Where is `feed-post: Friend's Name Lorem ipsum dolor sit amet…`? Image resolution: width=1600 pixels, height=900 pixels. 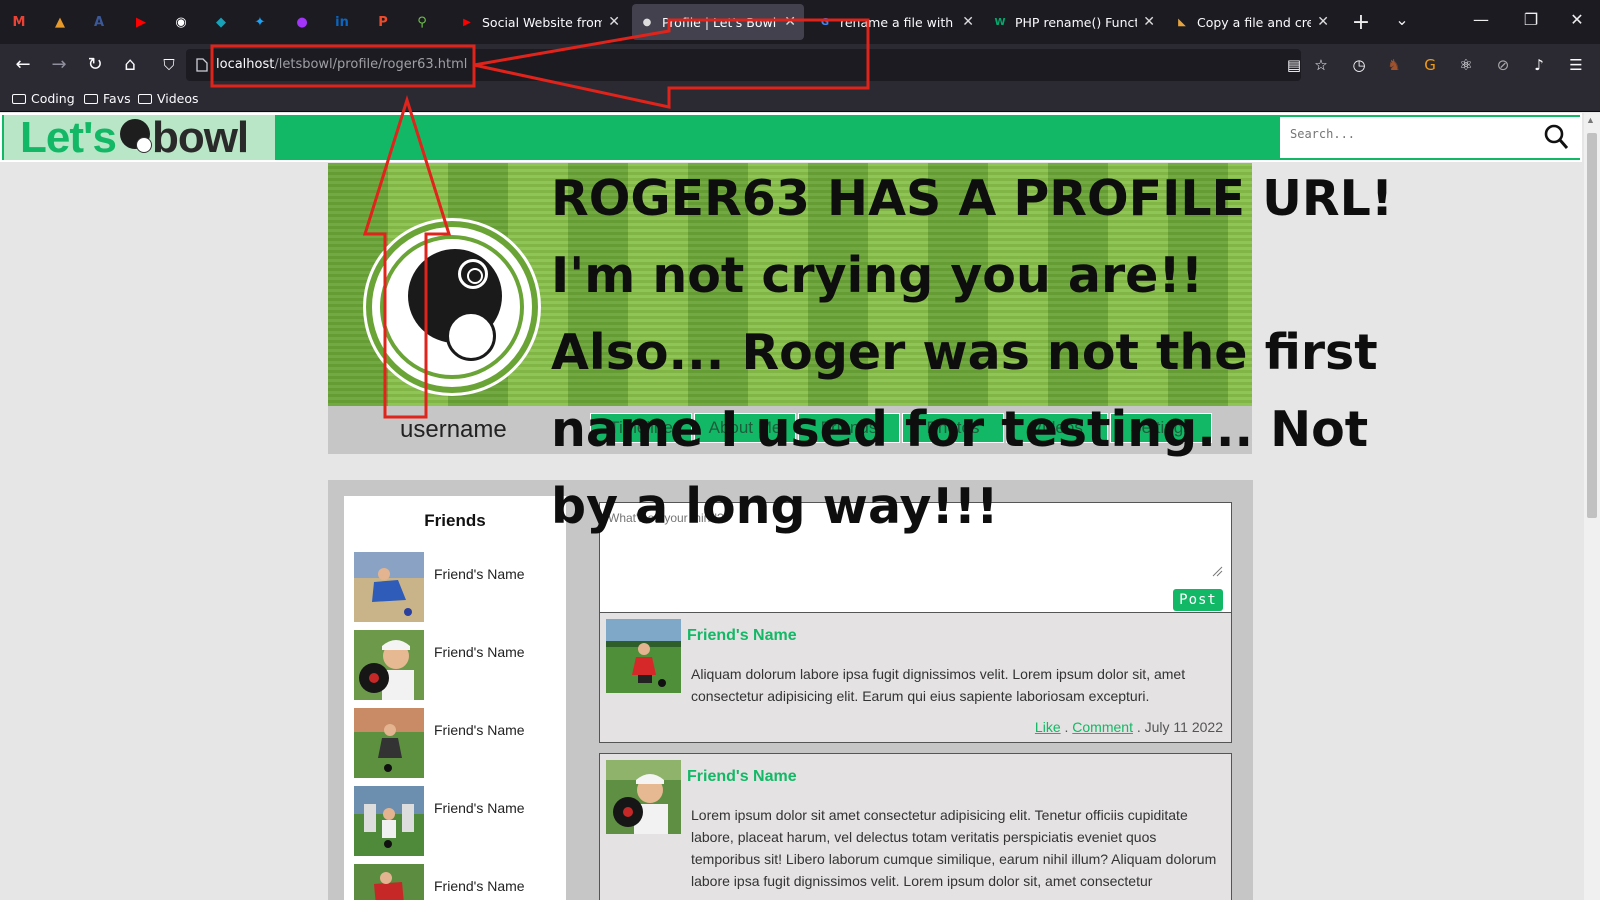
feed-post: Friend's Name Lorem ipsum dolor sit amet… is located at coordinates (915, 826).